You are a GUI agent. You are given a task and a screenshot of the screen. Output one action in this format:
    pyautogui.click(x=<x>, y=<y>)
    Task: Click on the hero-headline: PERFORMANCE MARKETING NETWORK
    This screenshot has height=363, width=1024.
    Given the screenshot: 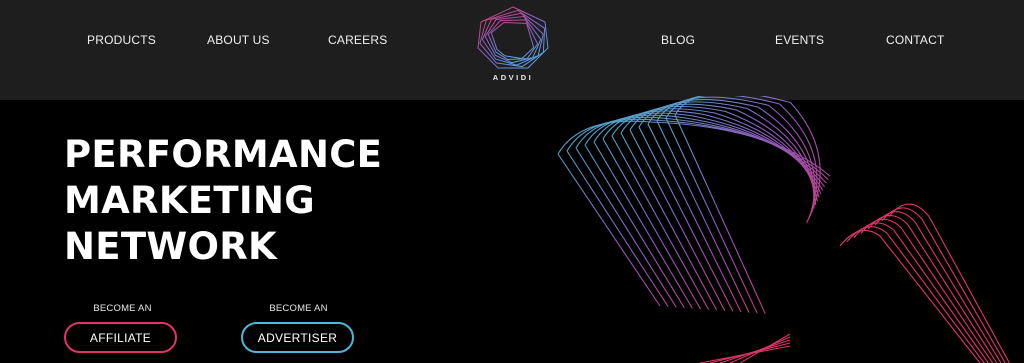 What is the action you would take?
    pyautogui.click(x=223, y=201)
    